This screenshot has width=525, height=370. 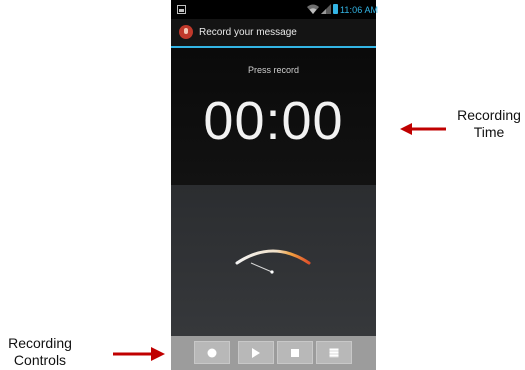 I want to click on status-time: 11:06 AM, so click(x=359, y=10).